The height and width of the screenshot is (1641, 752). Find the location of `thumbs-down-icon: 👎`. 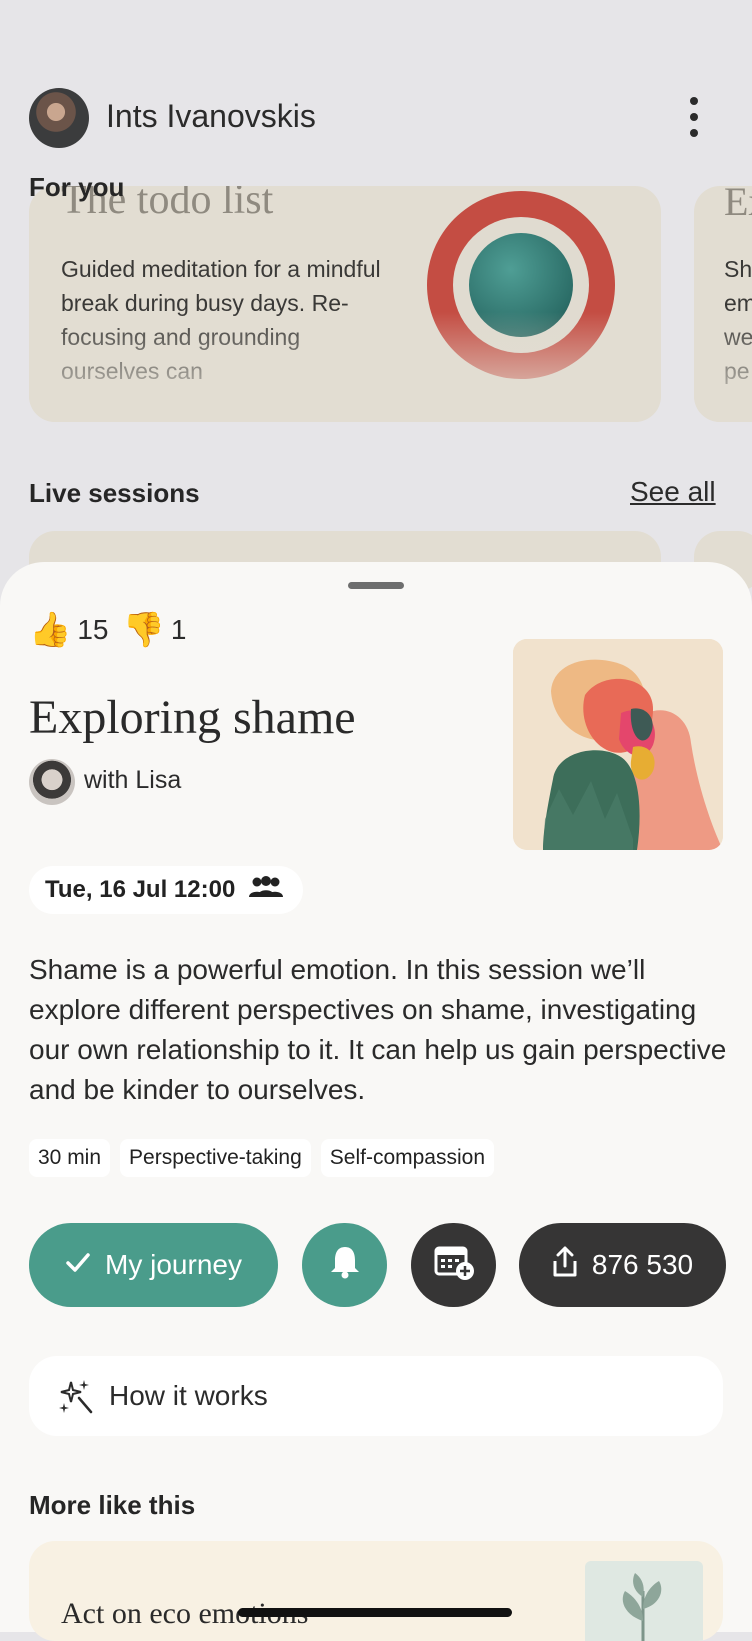

thumbs-down-icon: 👎 is located at coordinates (144, 630).